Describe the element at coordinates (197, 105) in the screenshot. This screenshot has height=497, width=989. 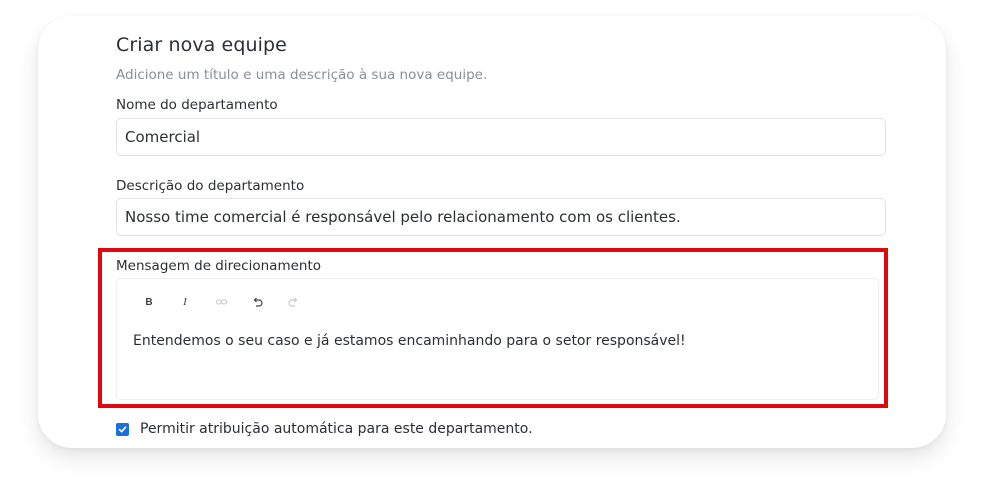
I see `department-name-label: Nome do departamento` at that location.